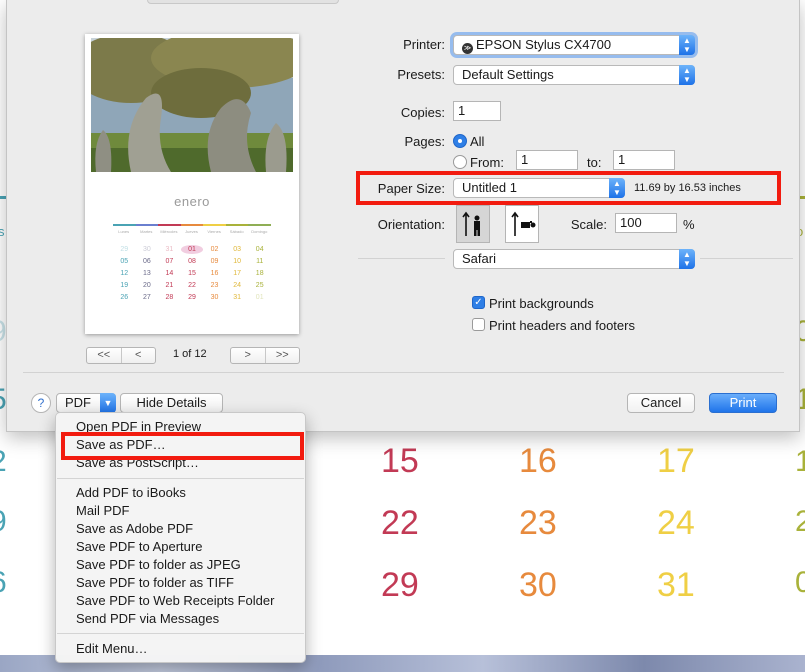  I want to click on preview-calendar-day: 17, so click(237, 273).